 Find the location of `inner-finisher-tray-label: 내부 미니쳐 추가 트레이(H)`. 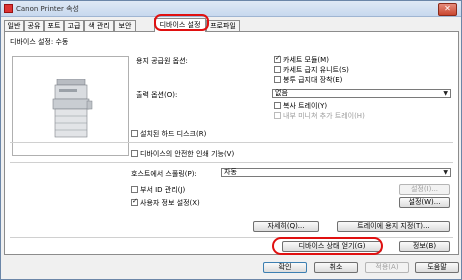

inner-finisher-tray-label: 내부 미니쳐 추가 트레이(H) is located at coordinates (324, 116).